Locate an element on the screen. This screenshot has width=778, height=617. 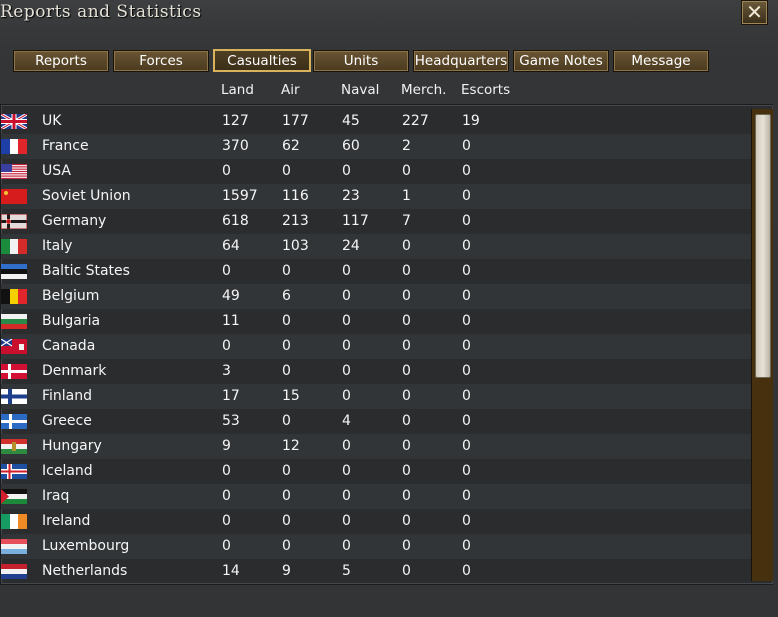
canada-flag-icon is located at coordinates (14, 346).